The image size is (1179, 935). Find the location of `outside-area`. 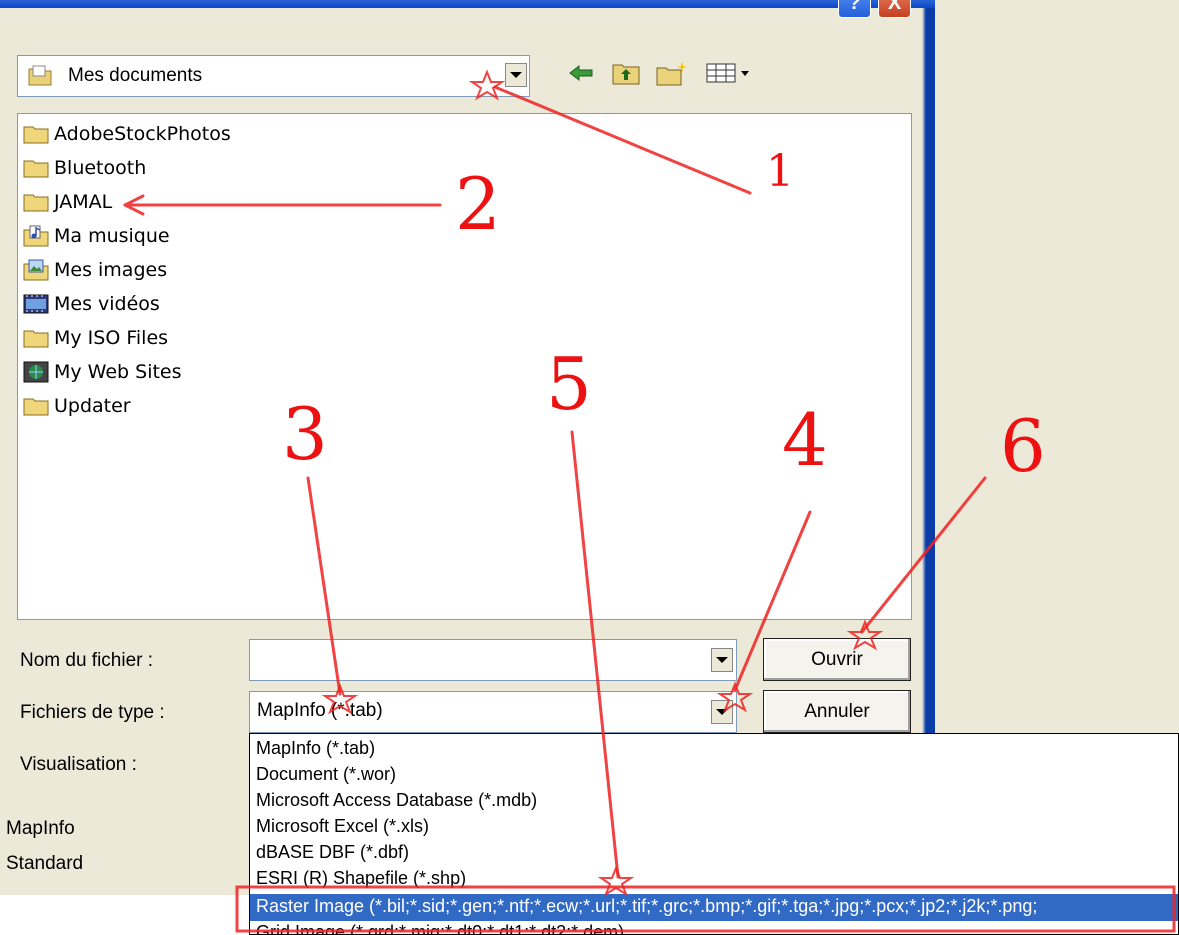

outside-area is located at coordinates (124, 915).